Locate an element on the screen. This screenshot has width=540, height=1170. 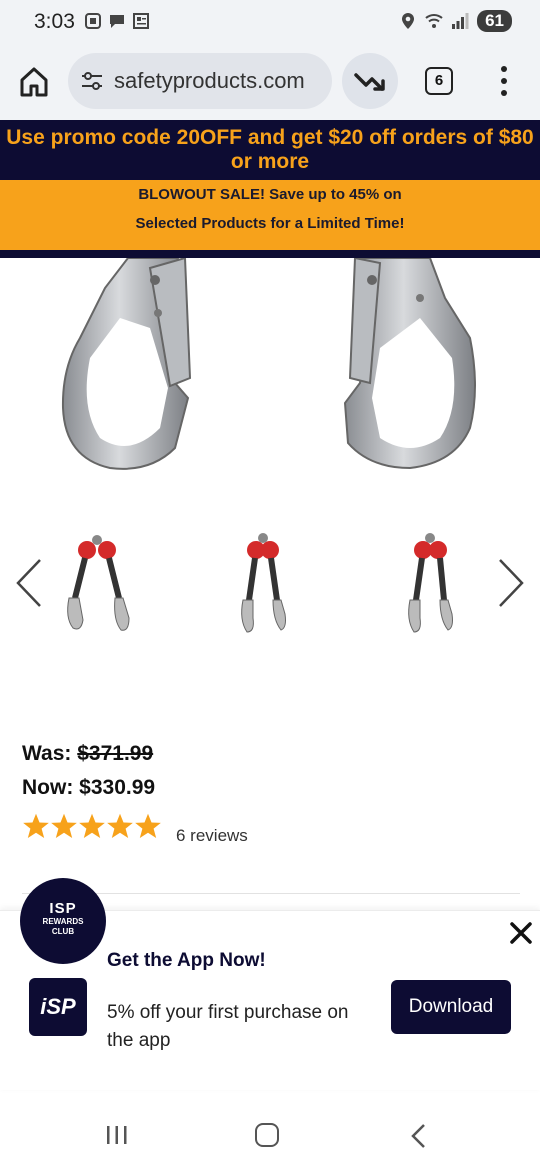
chevron-left-icon is located at coordinates (28, 583).